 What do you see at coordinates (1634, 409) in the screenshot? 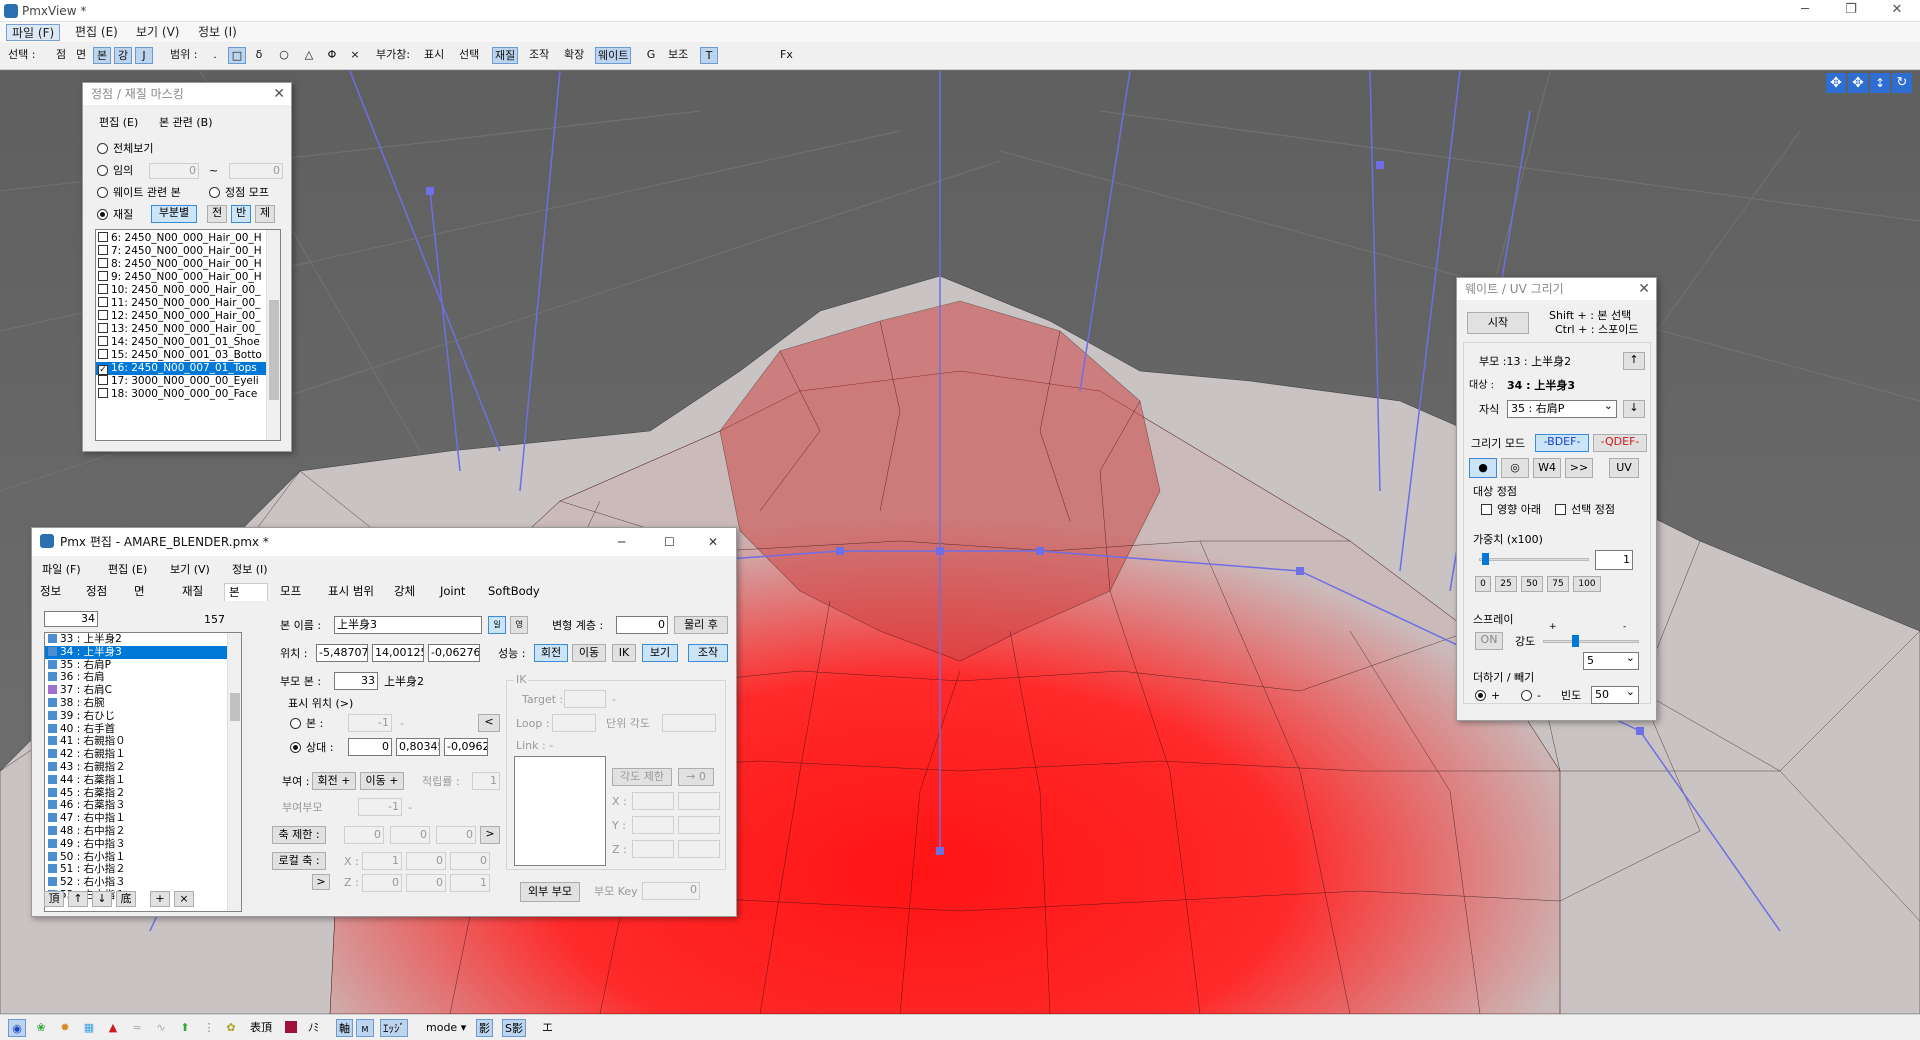
I see `child-down-button: ↓` at bounding box center [1634, 409].